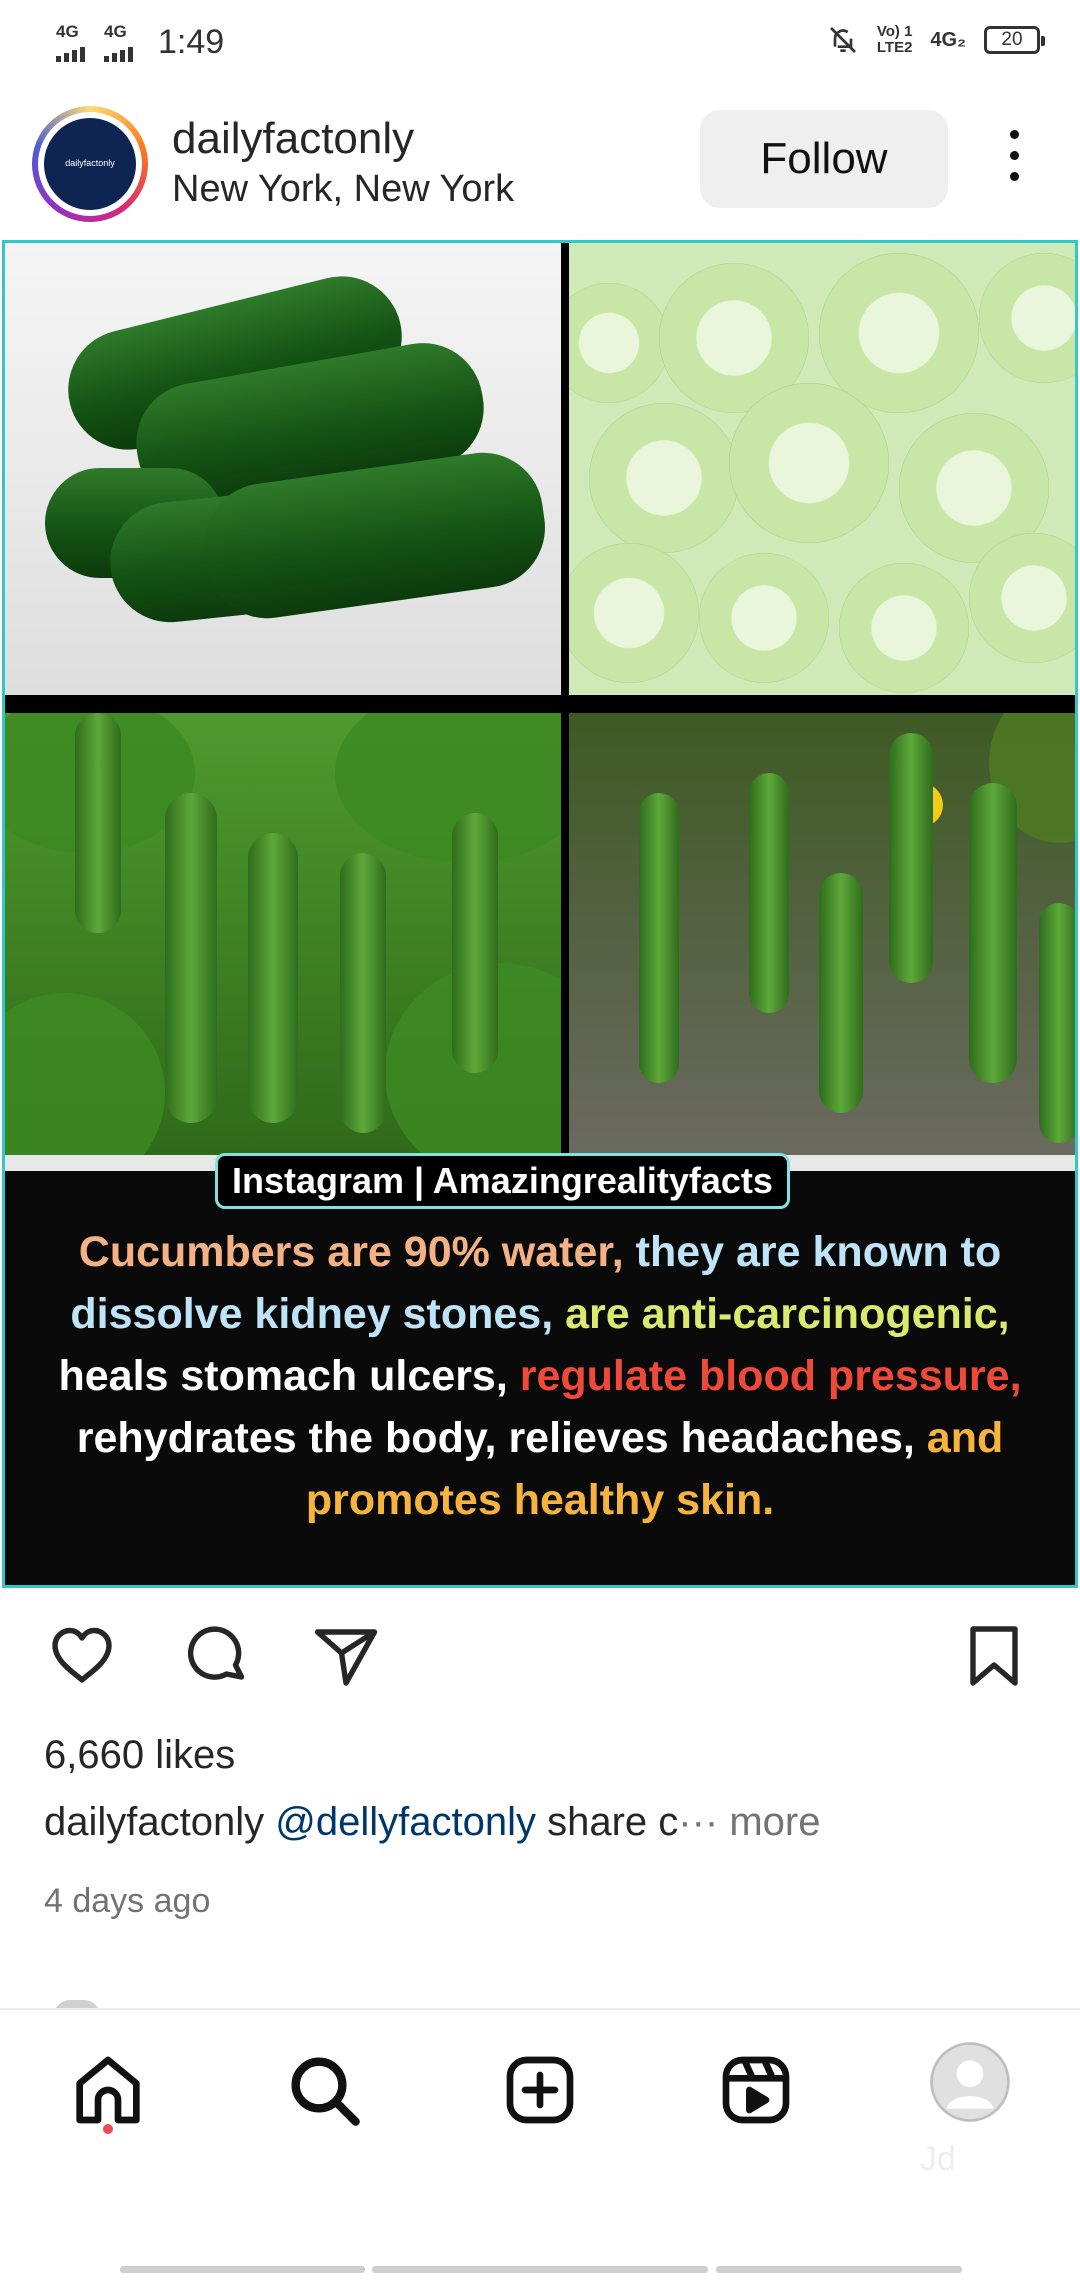  I want to click on bottom-nav, so click(540, 2093).